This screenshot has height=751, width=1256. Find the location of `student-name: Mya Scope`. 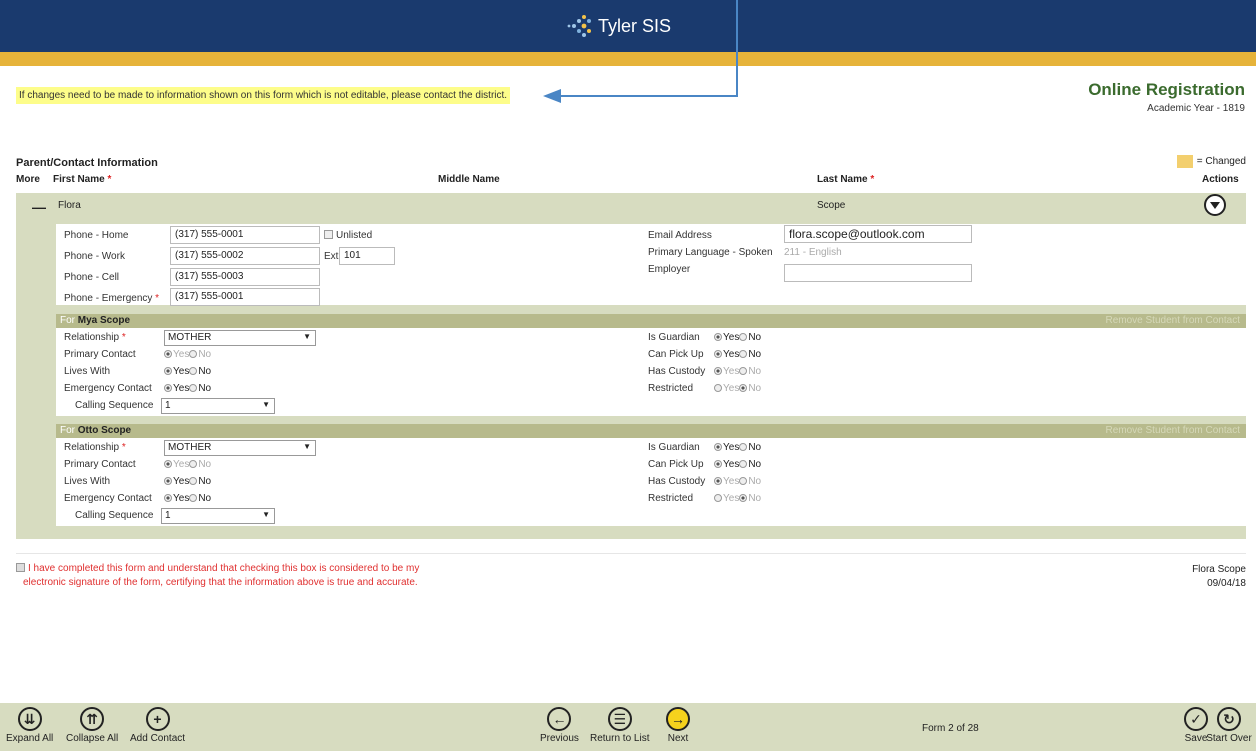

student-name: Mya Scope is located at coordinates (104, 320).